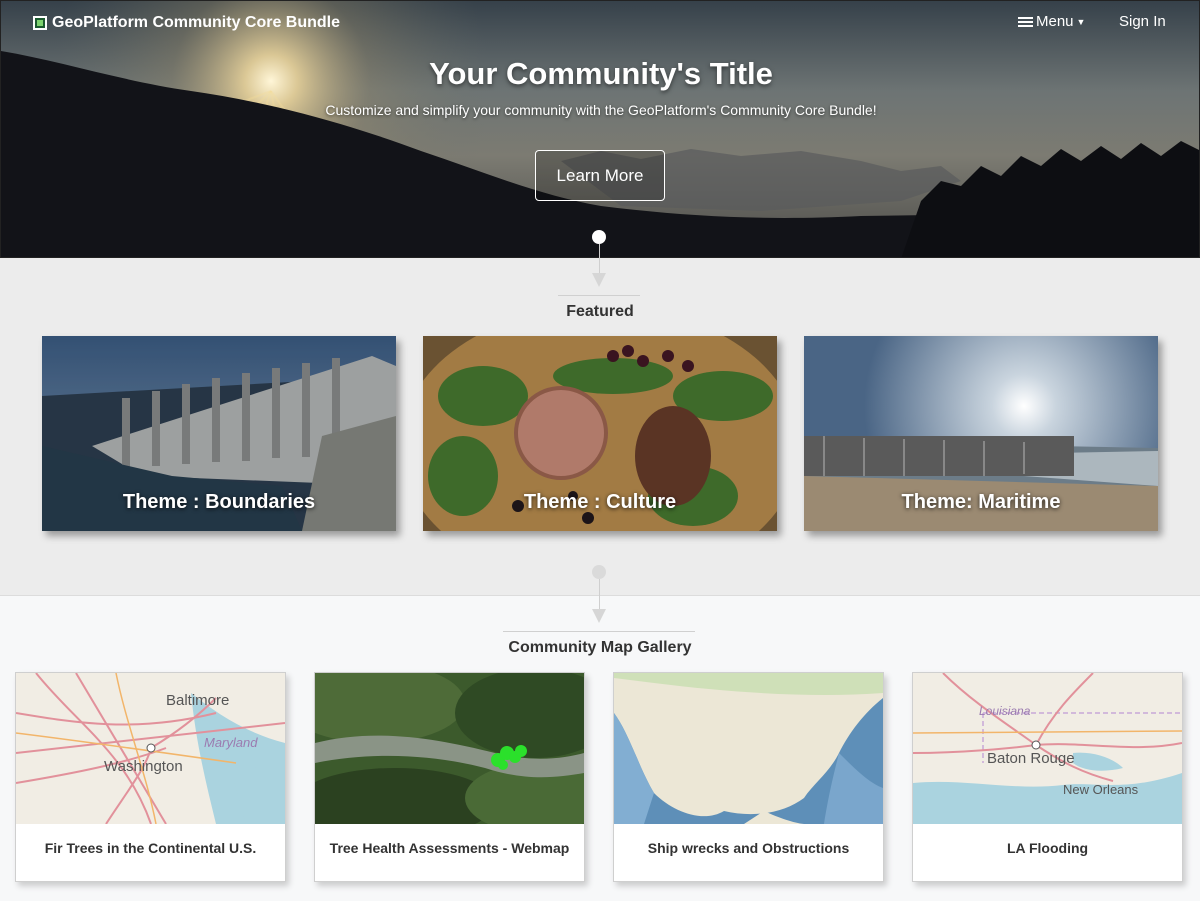 The image size is (1200, 901). What do you see at coordinates (219, 433) in the screenshot?
I see `featured-card-boundaries: Theme : Boundaries` at bounding box center [219, 433].